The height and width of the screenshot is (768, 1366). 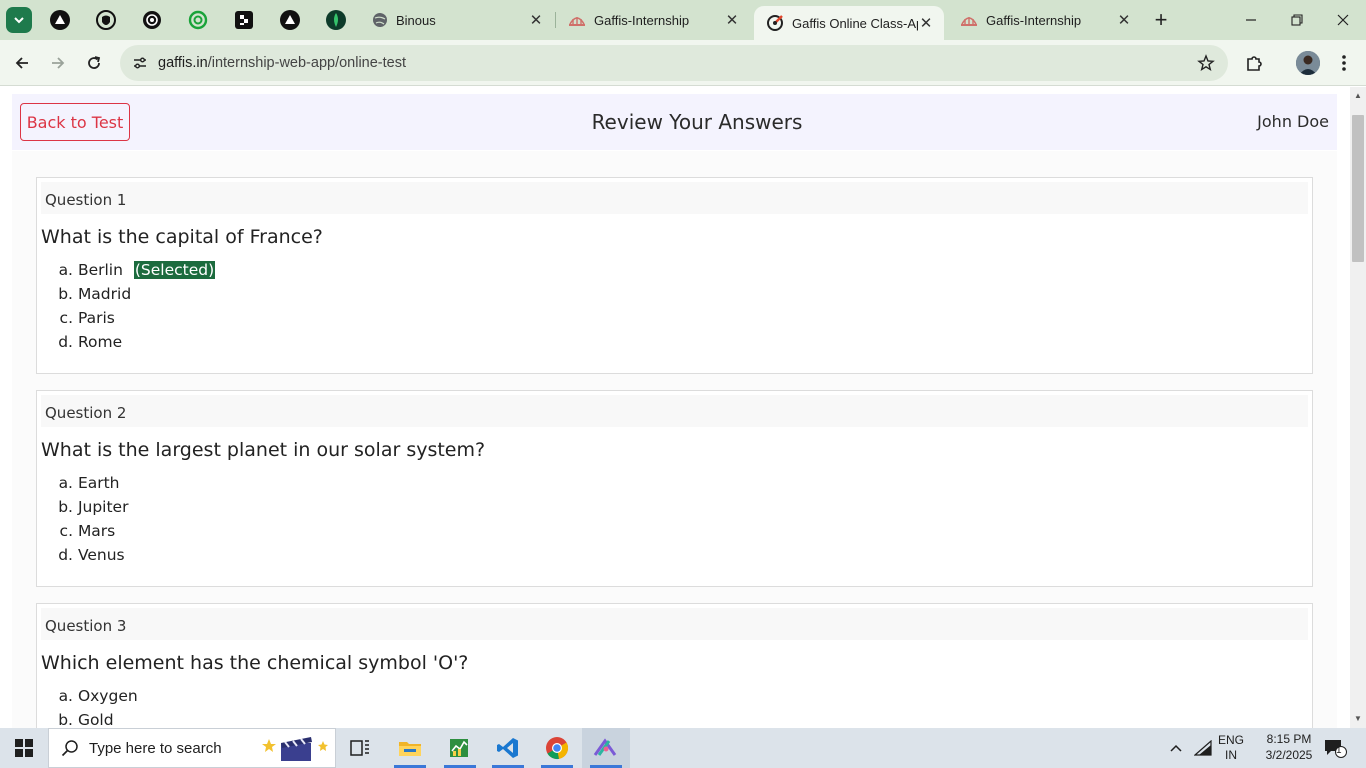 What do you see at coordinates (1335, 748) in the screenshot?
I see `notification-center-icon: 1` at bounding box center [1335, 748].